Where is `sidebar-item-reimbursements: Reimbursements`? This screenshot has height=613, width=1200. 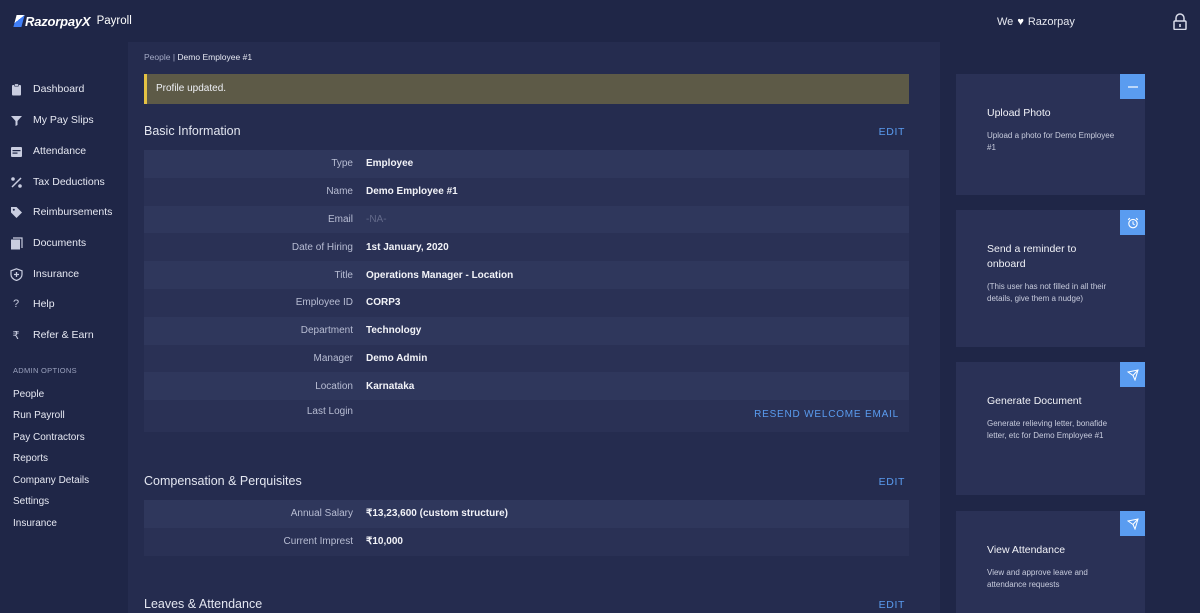
sidebar-item-reimbursements: Reimbursements is located at coordinates (60, 212).